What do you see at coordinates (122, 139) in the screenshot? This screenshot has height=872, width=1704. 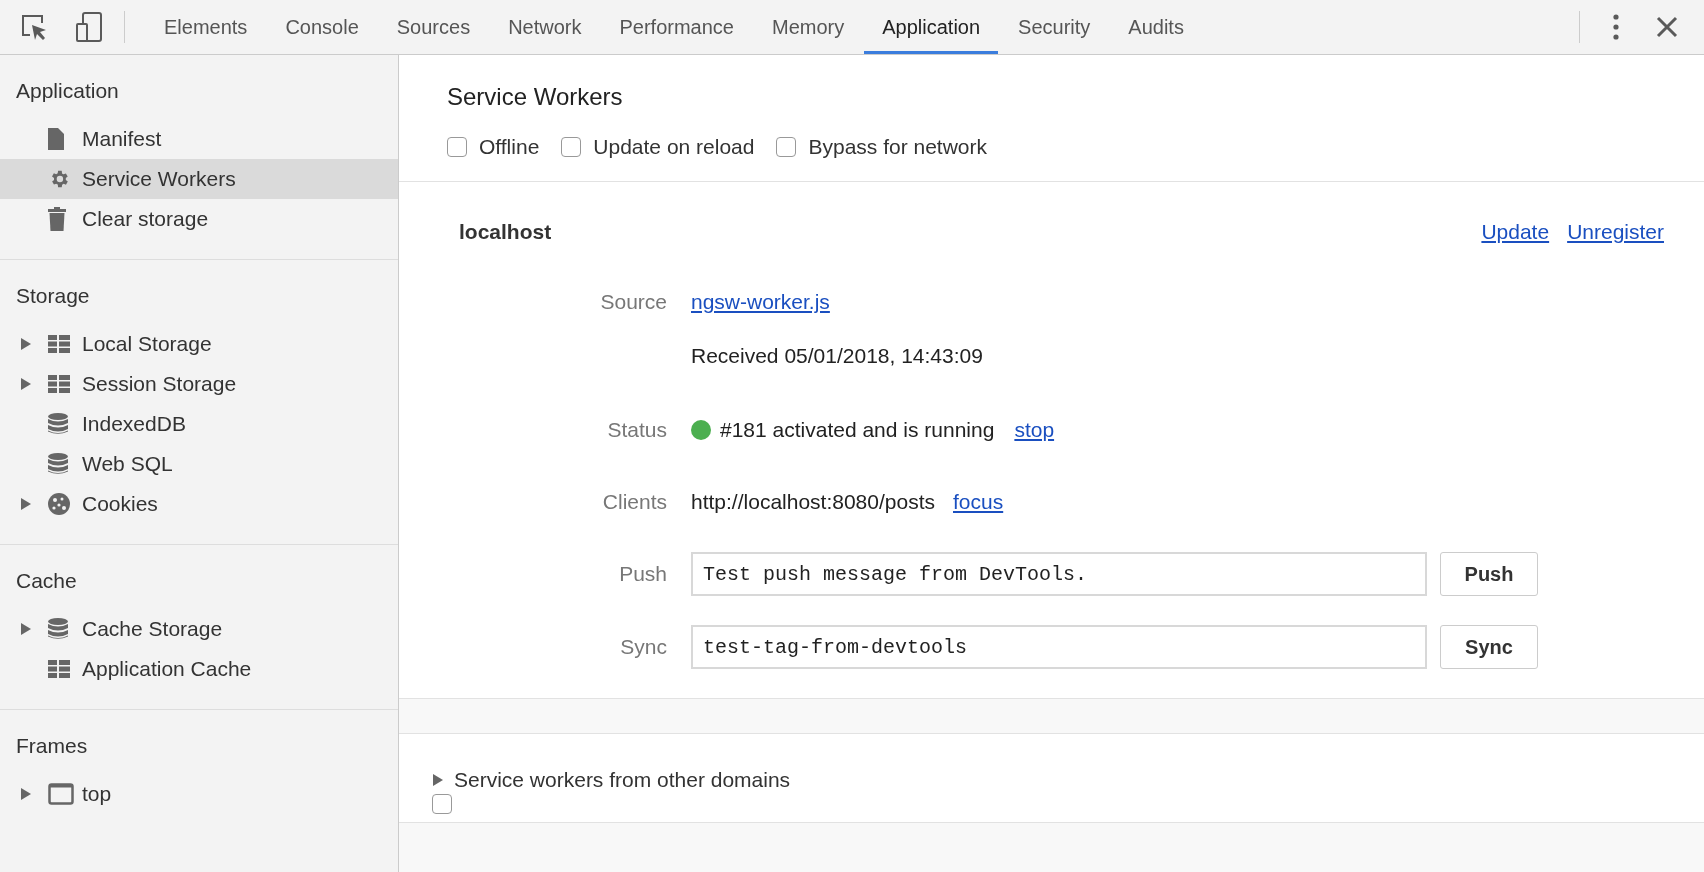 I see `sidebar-item-label: Manifest` at bounding box center [122, 139].